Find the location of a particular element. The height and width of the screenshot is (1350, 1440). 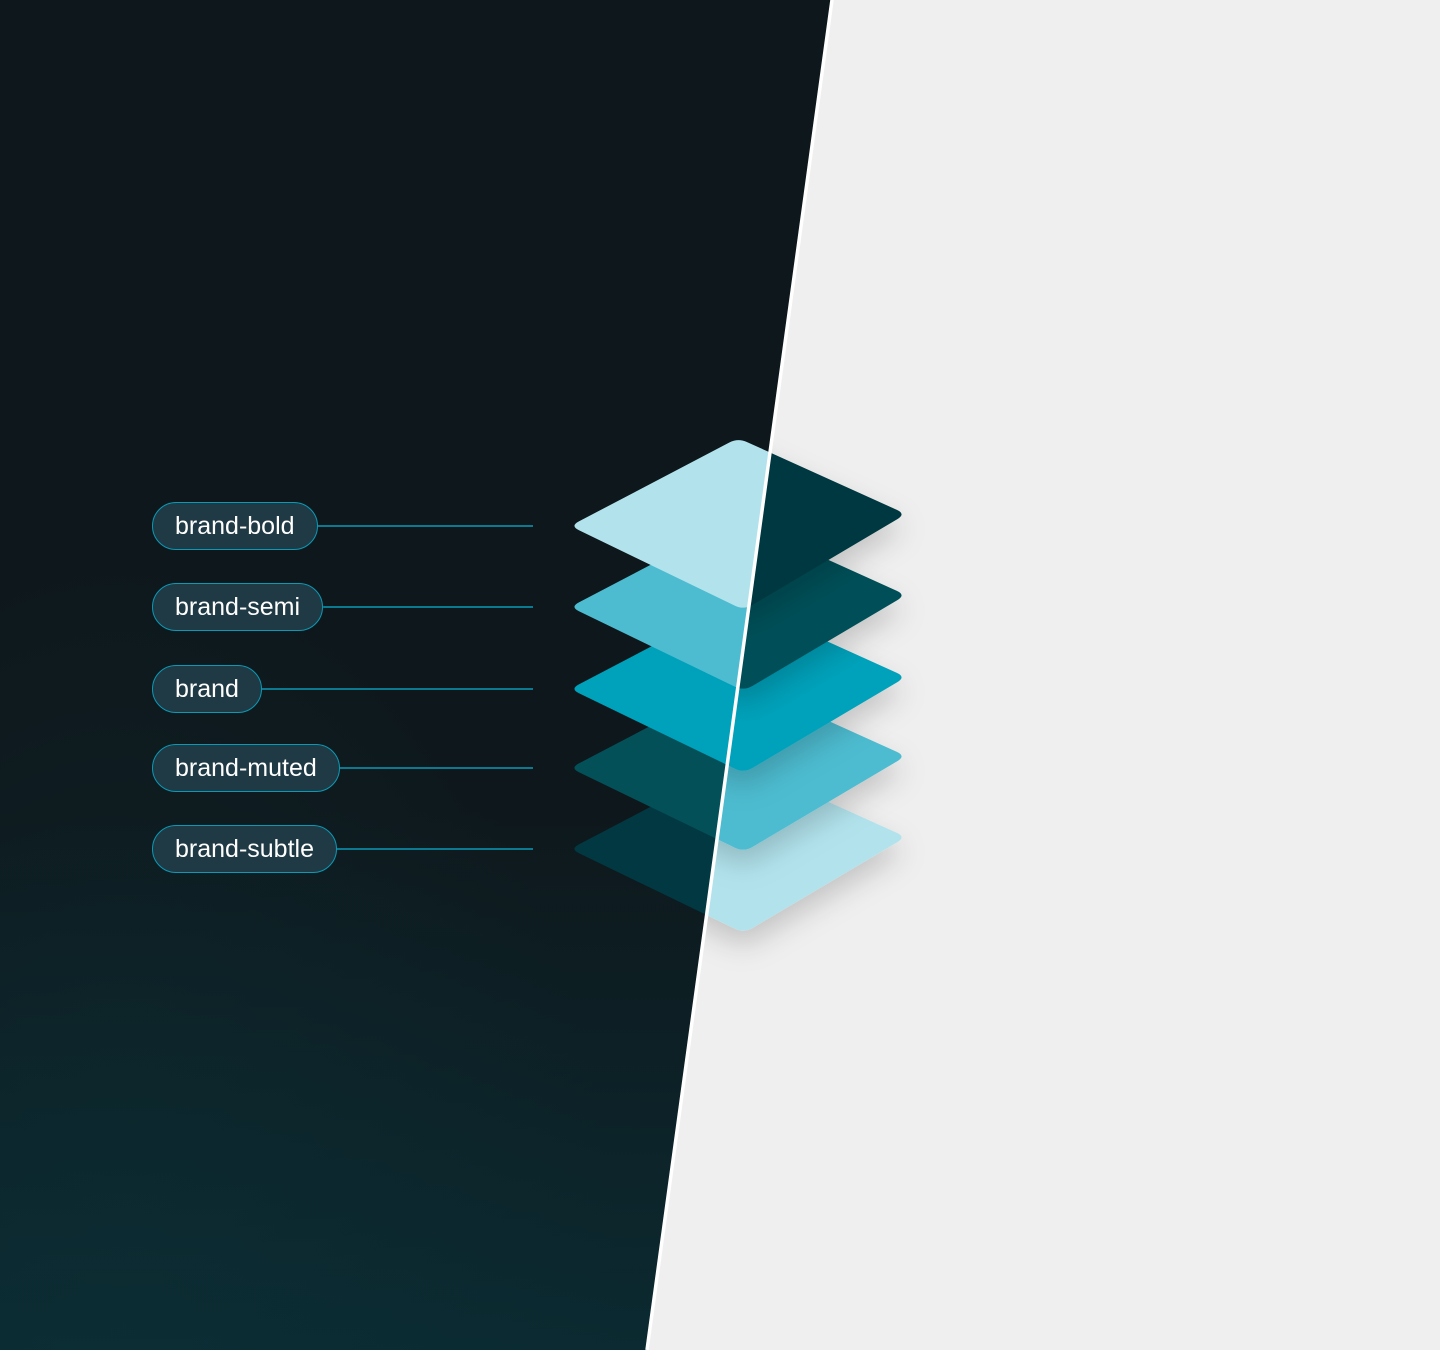

token-pill-brand: brand is located at coordinates (207, 689).